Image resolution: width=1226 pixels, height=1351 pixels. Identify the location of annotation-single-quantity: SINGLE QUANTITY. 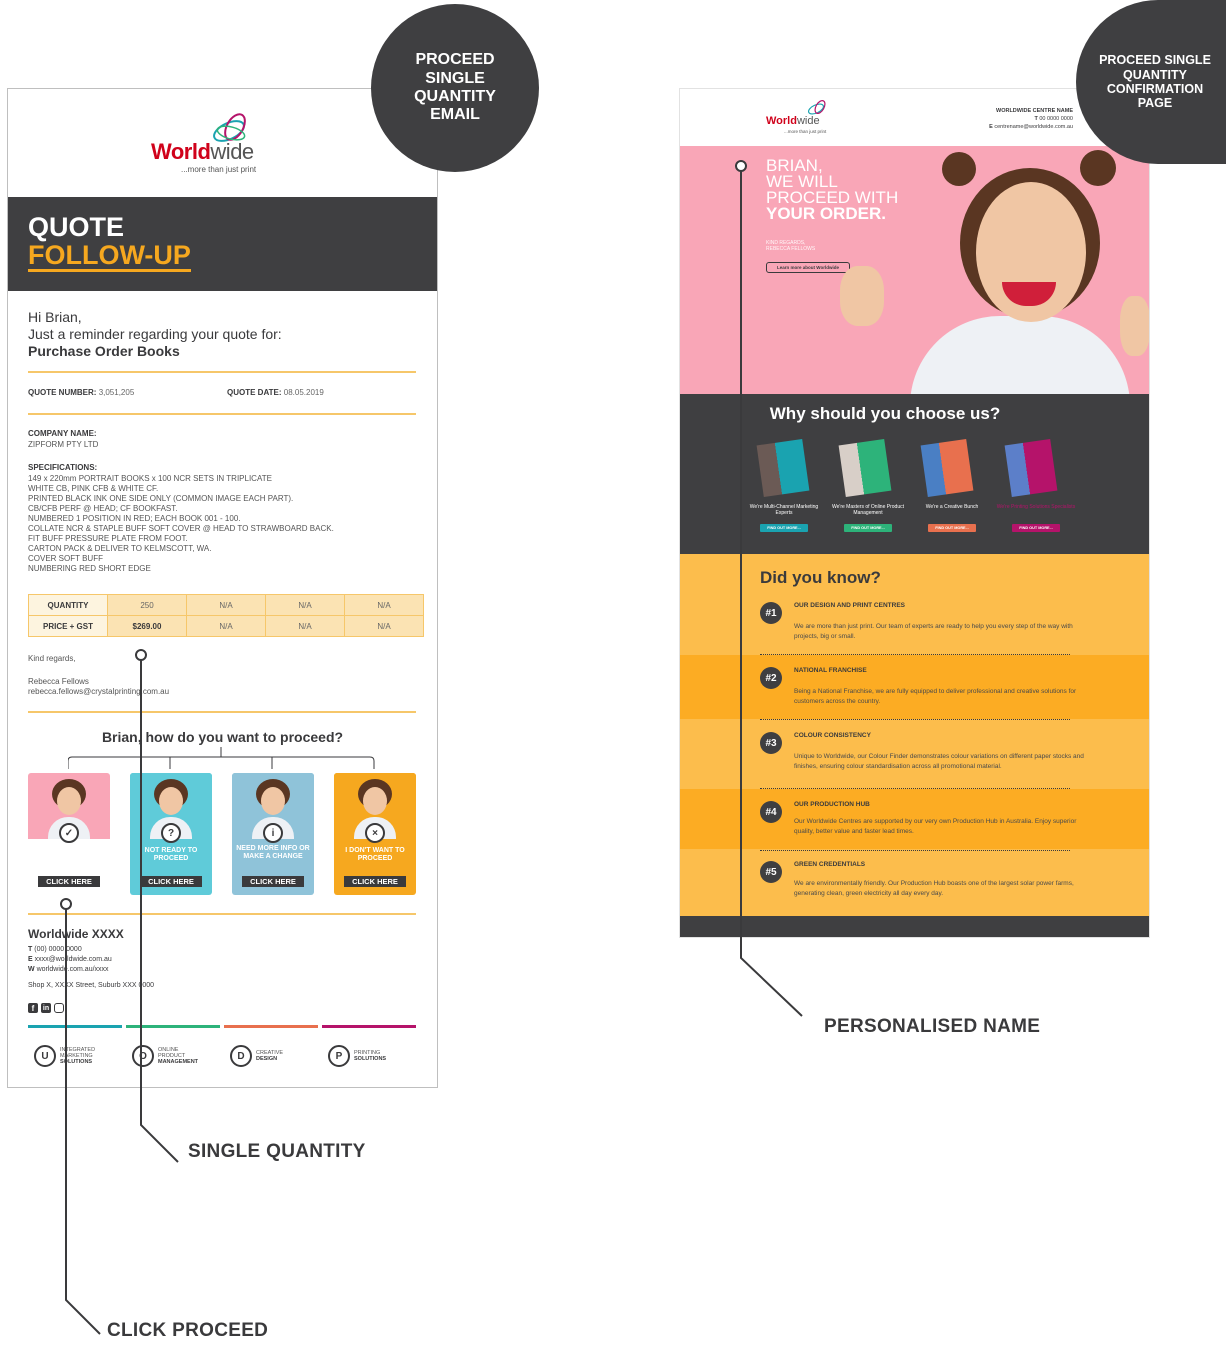
(277, 1151).